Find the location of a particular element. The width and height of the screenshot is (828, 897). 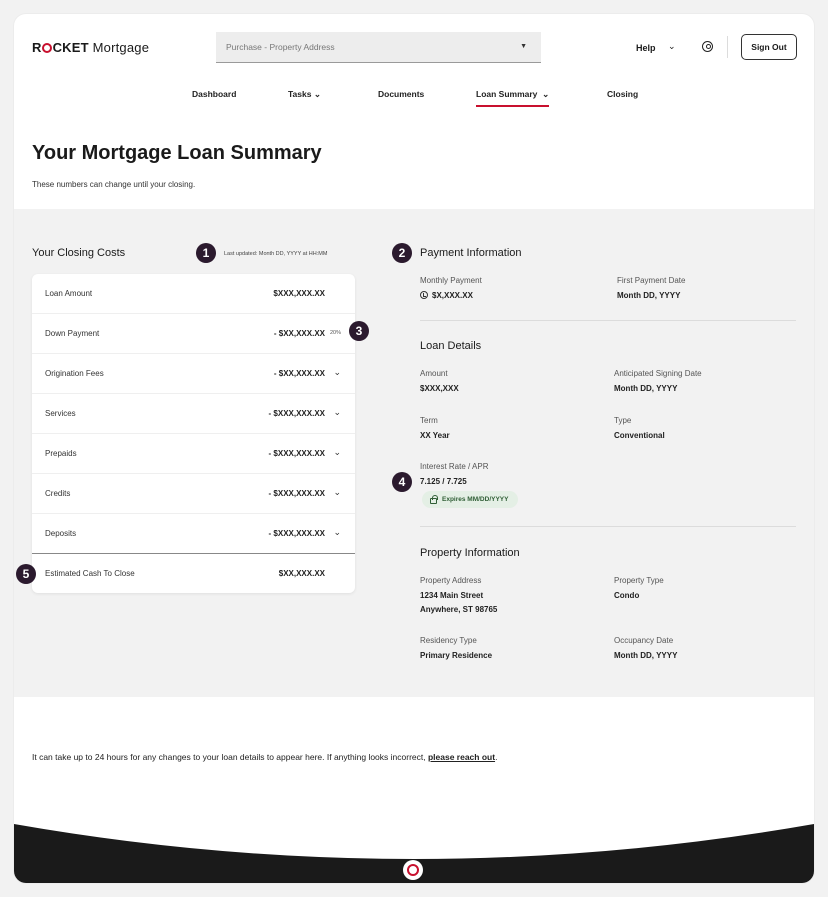

callout-badge-2: 2 is located at coordinates (402, 253).